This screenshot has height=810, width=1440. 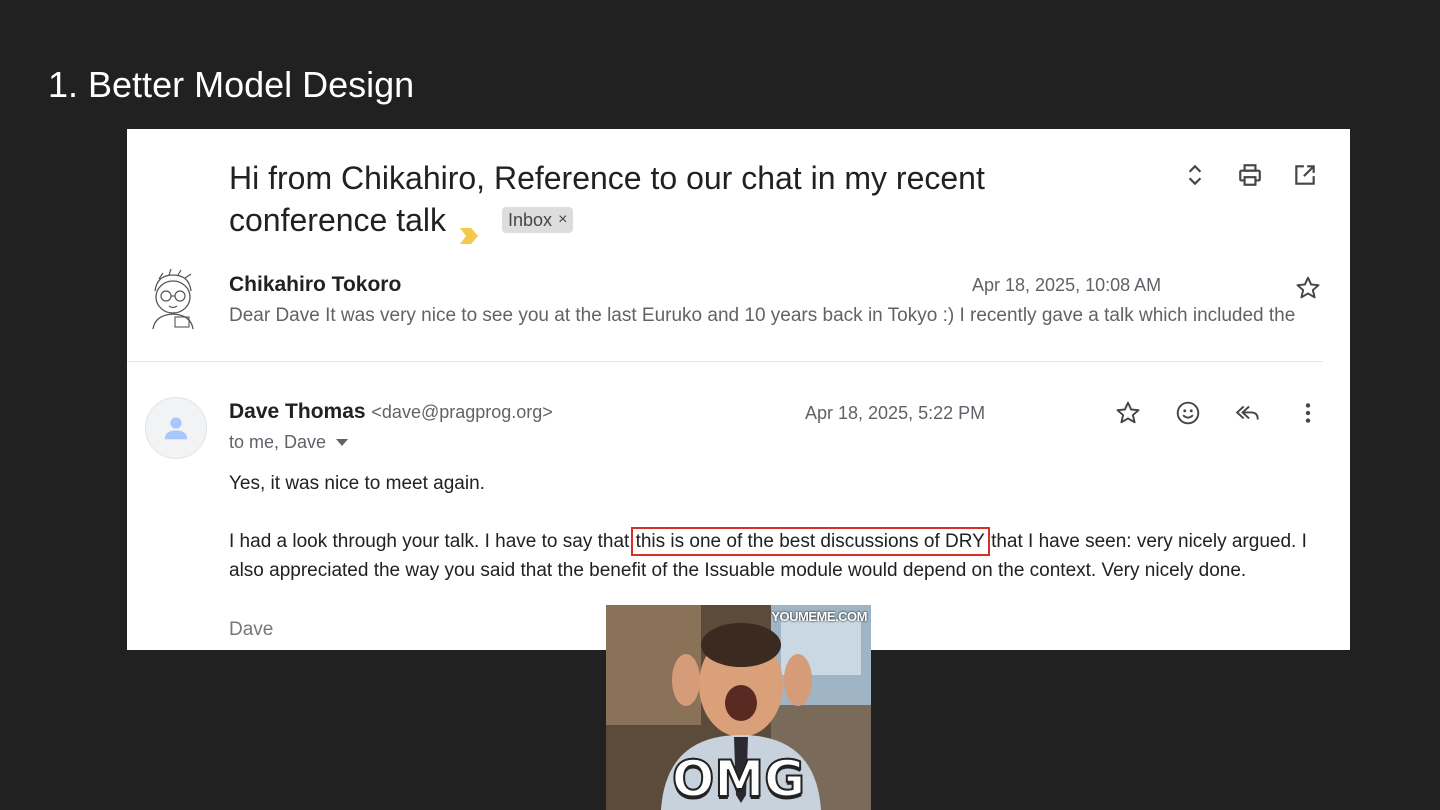 What do you see at coordinates (231, 84) in the screenshot?
I see `slide-title: 1. Better Model Design` at bounding box center [231, 84].